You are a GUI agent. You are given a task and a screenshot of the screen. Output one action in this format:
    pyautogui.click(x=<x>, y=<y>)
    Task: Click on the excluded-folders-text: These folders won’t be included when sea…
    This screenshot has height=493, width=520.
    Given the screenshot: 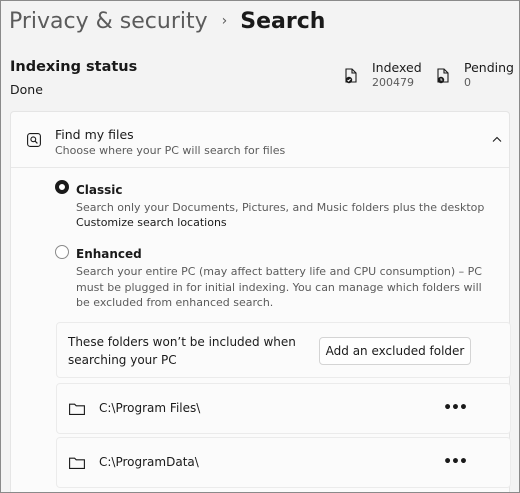 What is the action you would take?
    pyautogui.click(x=182, y=351)
    